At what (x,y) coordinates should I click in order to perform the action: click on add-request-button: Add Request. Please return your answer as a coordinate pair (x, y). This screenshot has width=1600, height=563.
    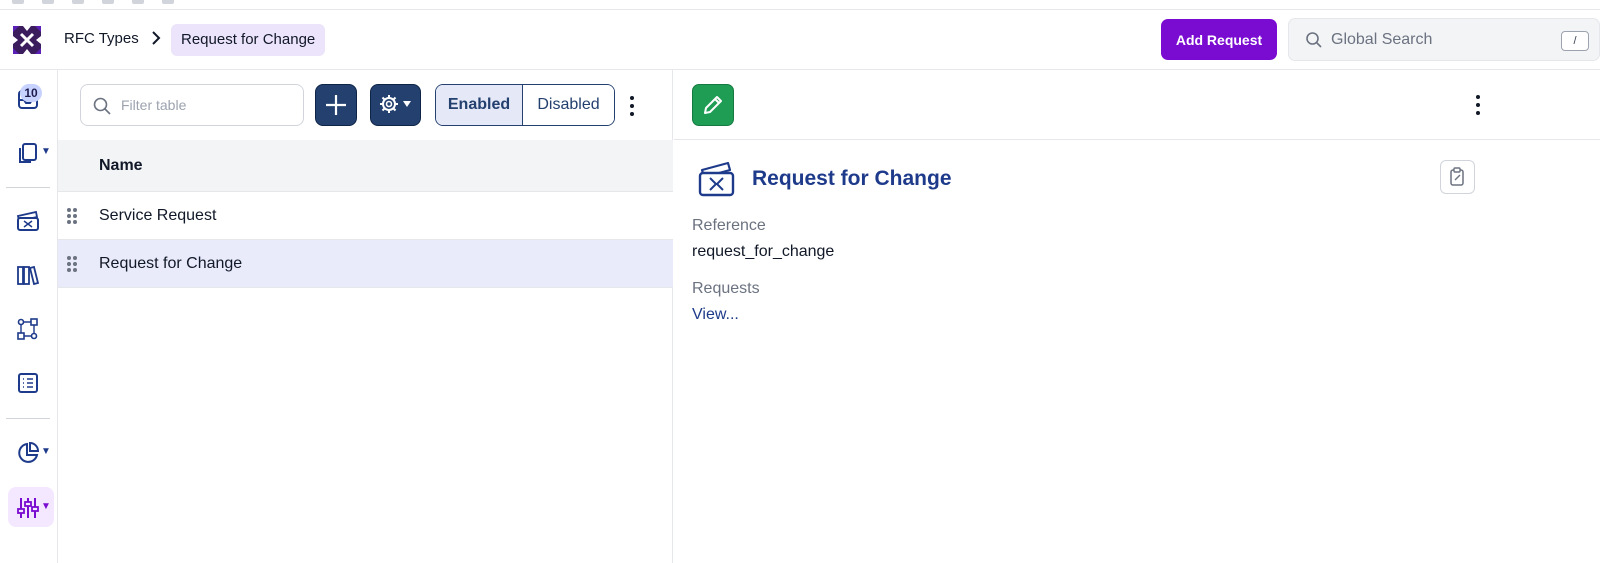
    Looking at the image, I should click on (1219, 39).